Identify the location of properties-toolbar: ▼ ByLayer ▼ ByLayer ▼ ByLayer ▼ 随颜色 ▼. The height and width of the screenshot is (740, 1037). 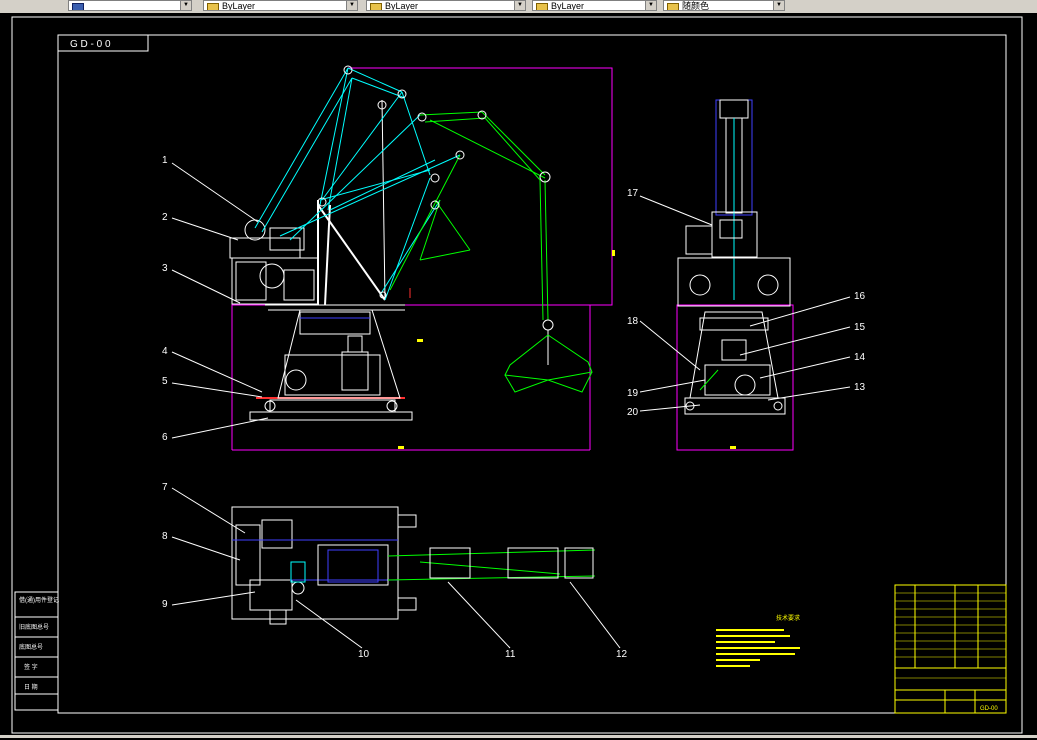
(518, 7).